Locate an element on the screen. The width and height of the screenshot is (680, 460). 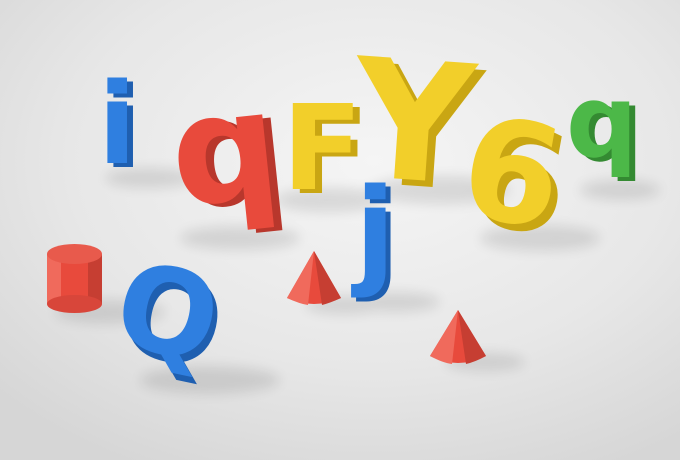
letter-q-green: q q is located at coordinates (605, 123).